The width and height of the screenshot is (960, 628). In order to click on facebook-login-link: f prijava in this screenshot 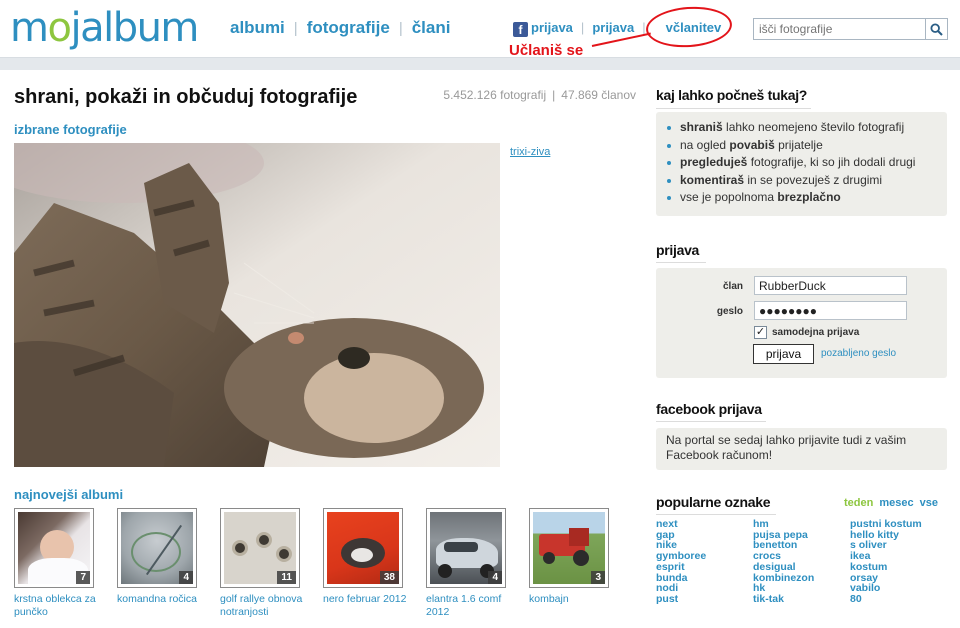, I will do `click(543, 28)`.